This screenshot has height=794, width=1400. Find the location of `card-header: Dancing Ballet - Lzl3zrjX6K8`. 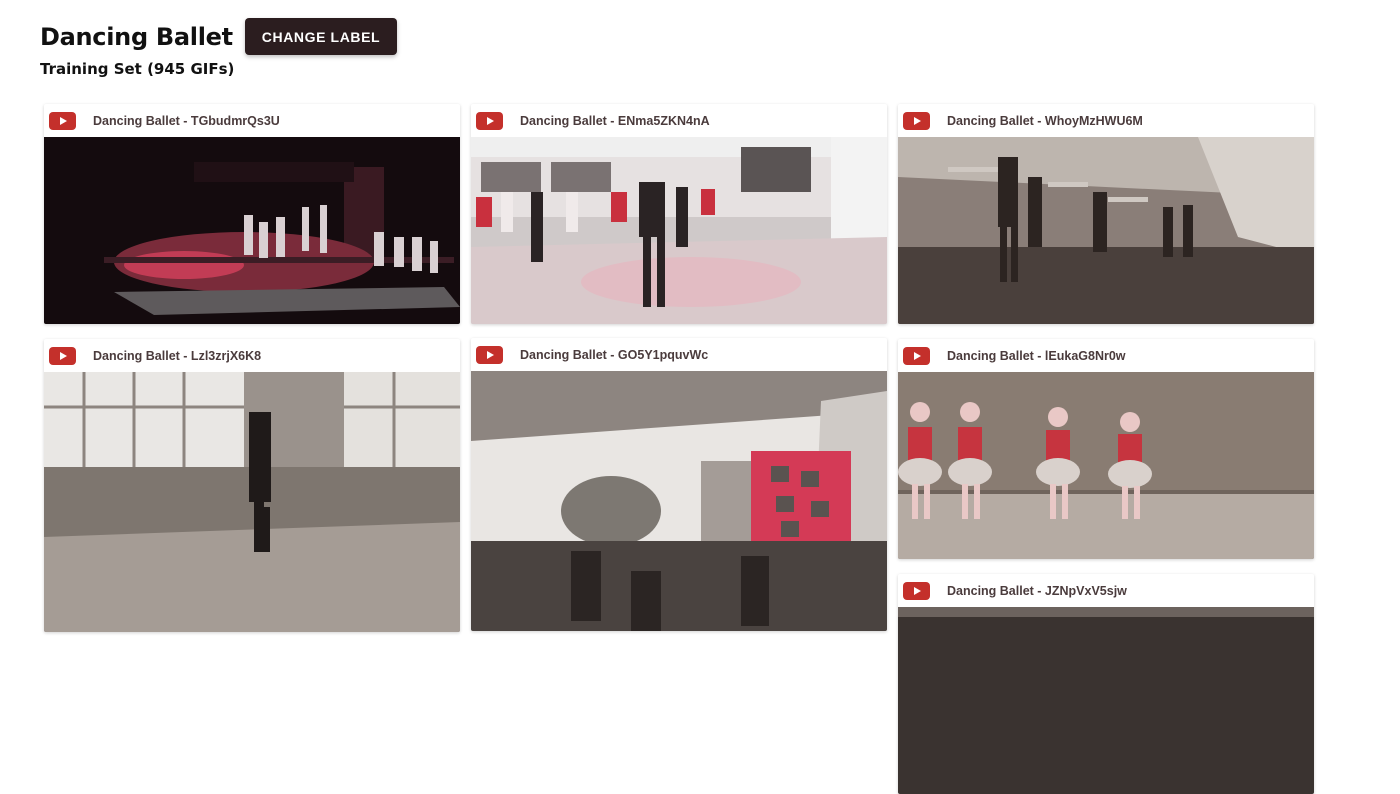

card-header: Dancing Ballet - Lzl3zrjX6K8 is located at coordinates (252, 355).